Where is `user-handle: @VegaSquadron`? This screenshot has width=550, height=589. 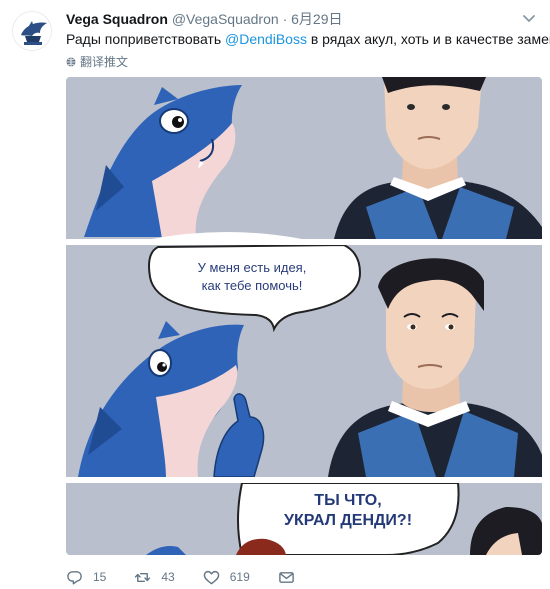 user-handle: @VegaSquadron is located at coordinates (225, 19).